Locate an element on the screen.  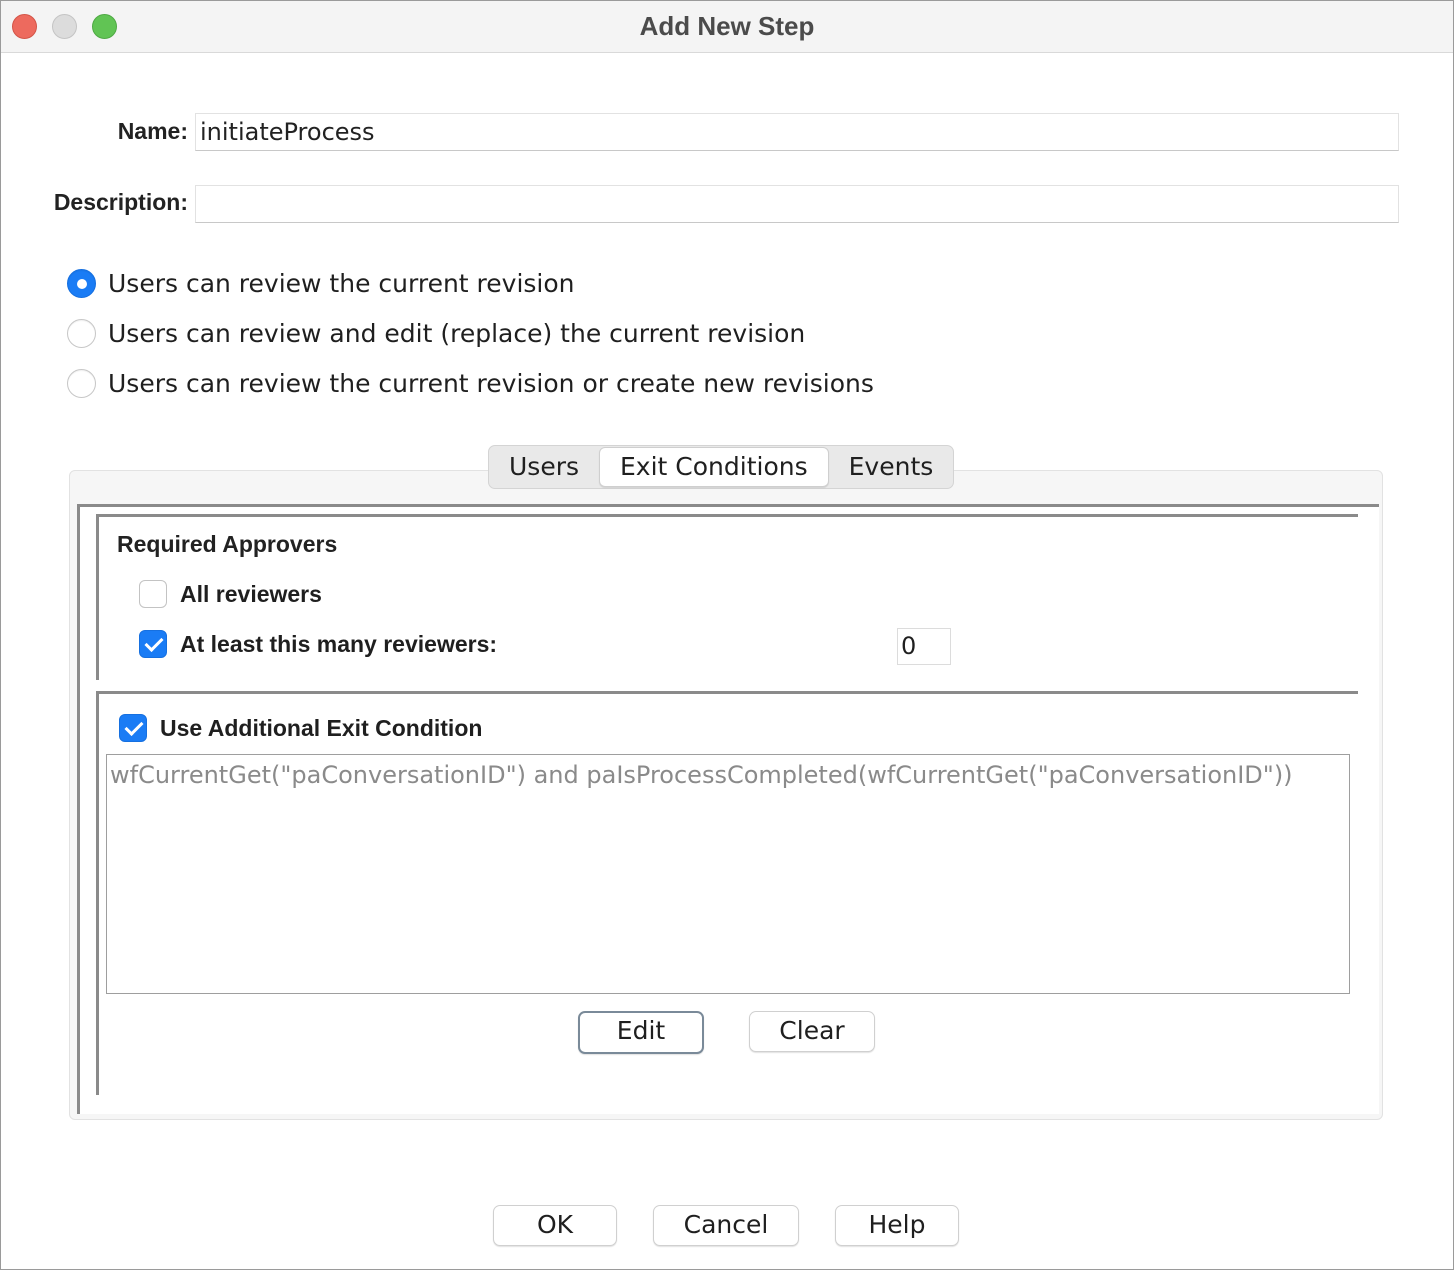
description-input is located at coordinates (797, 204).